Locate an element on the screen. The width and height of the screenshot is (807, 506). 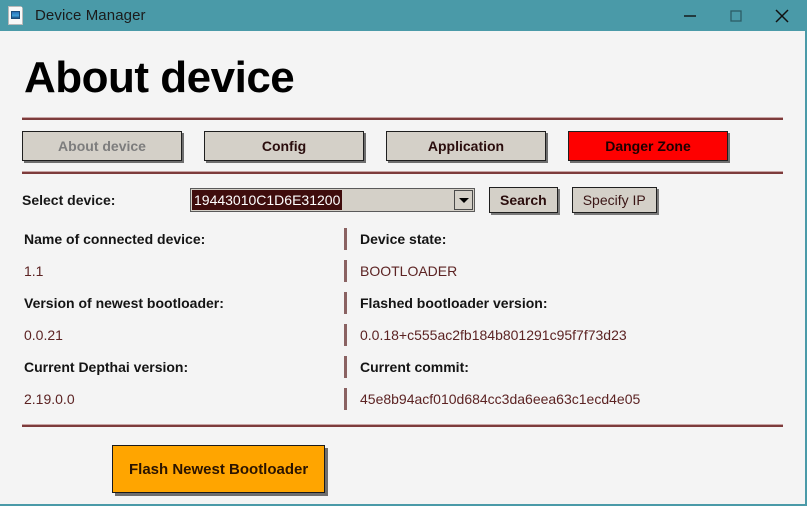
tab-about-device: About device is located at coordinates (102, 146).